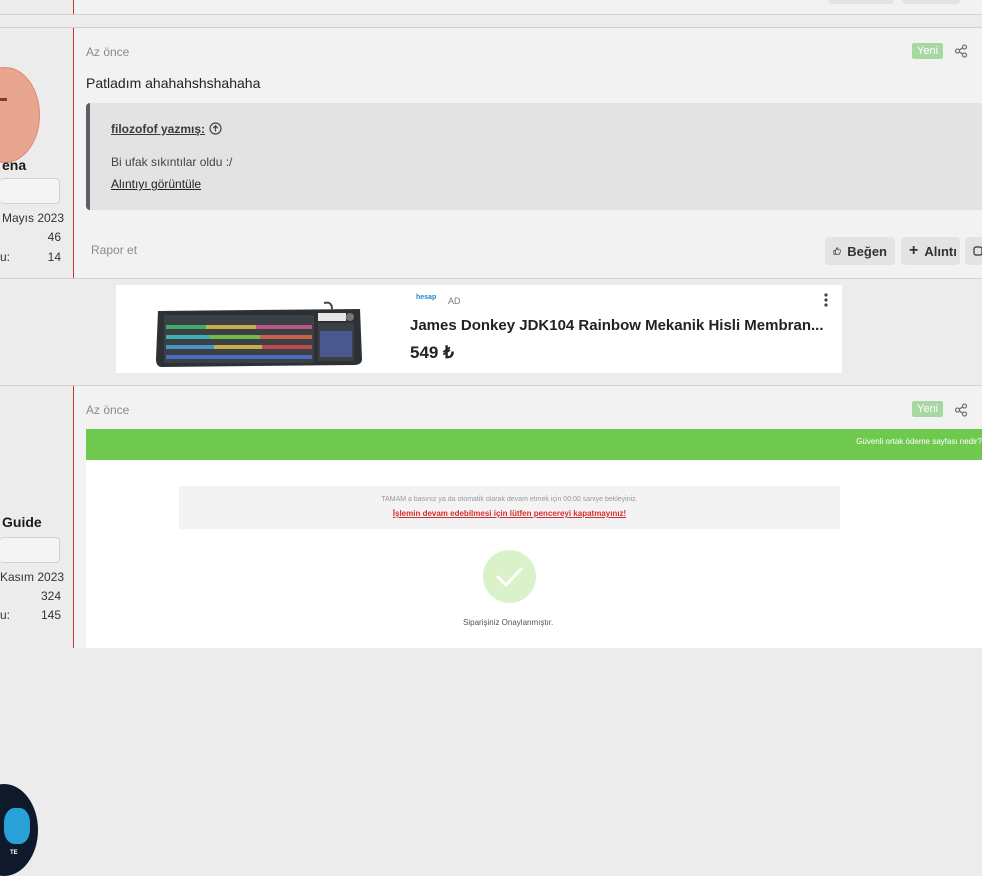 This screenshot has height=876, width=982. I want to click on quote-button: + Alıntı, so click(930, 251).